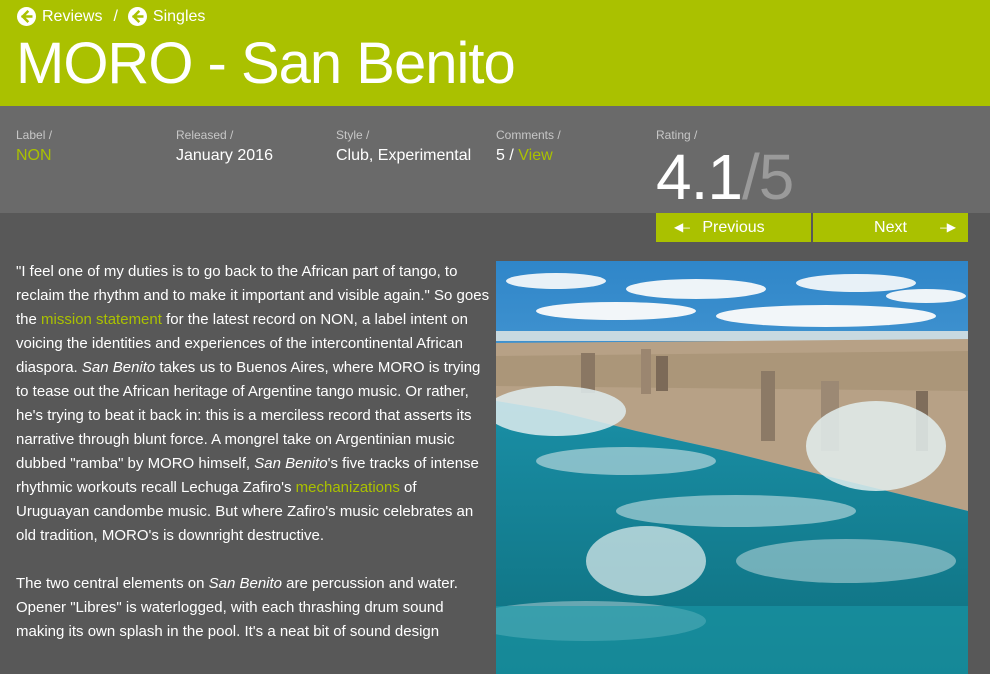  Describe the element at coordinates (112, 583) in the screenshot. I see `text-run: The two central elements on` at that location.